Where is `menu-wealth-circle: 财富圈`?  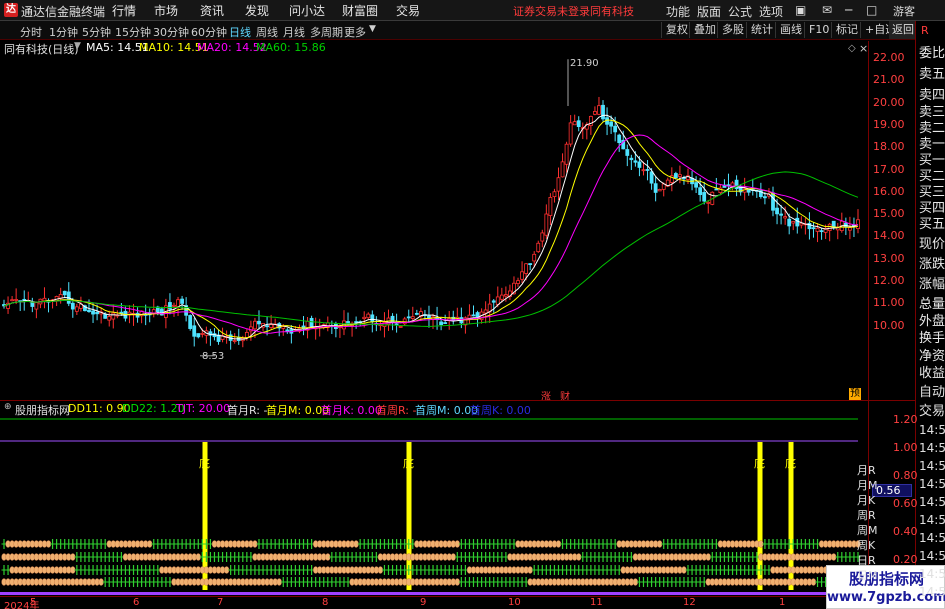
menu-wealth-circle: 财富圈 is located at coordinates (360, 10).